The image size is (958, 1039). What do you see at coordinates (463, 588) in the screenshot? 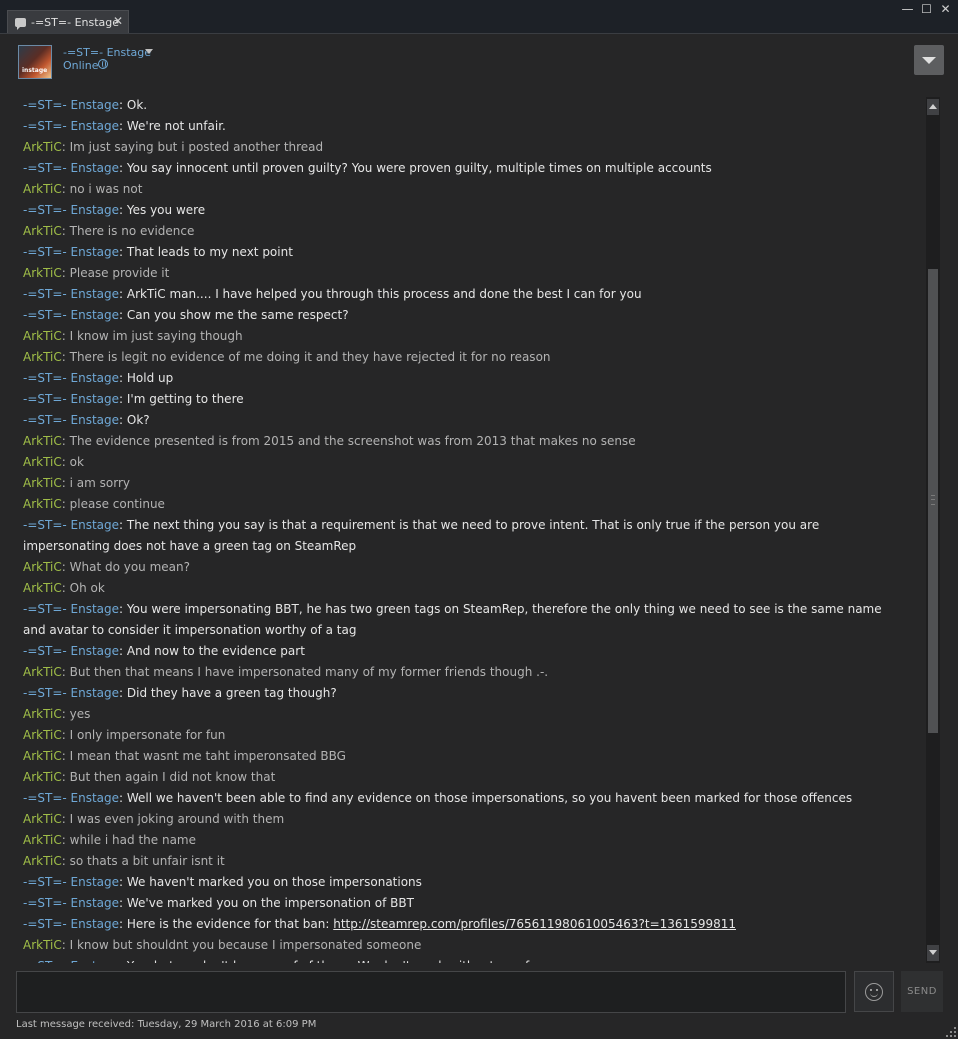
I see `chat-message: ArkTiC: Oh ok` at bounding box center [463, 588].